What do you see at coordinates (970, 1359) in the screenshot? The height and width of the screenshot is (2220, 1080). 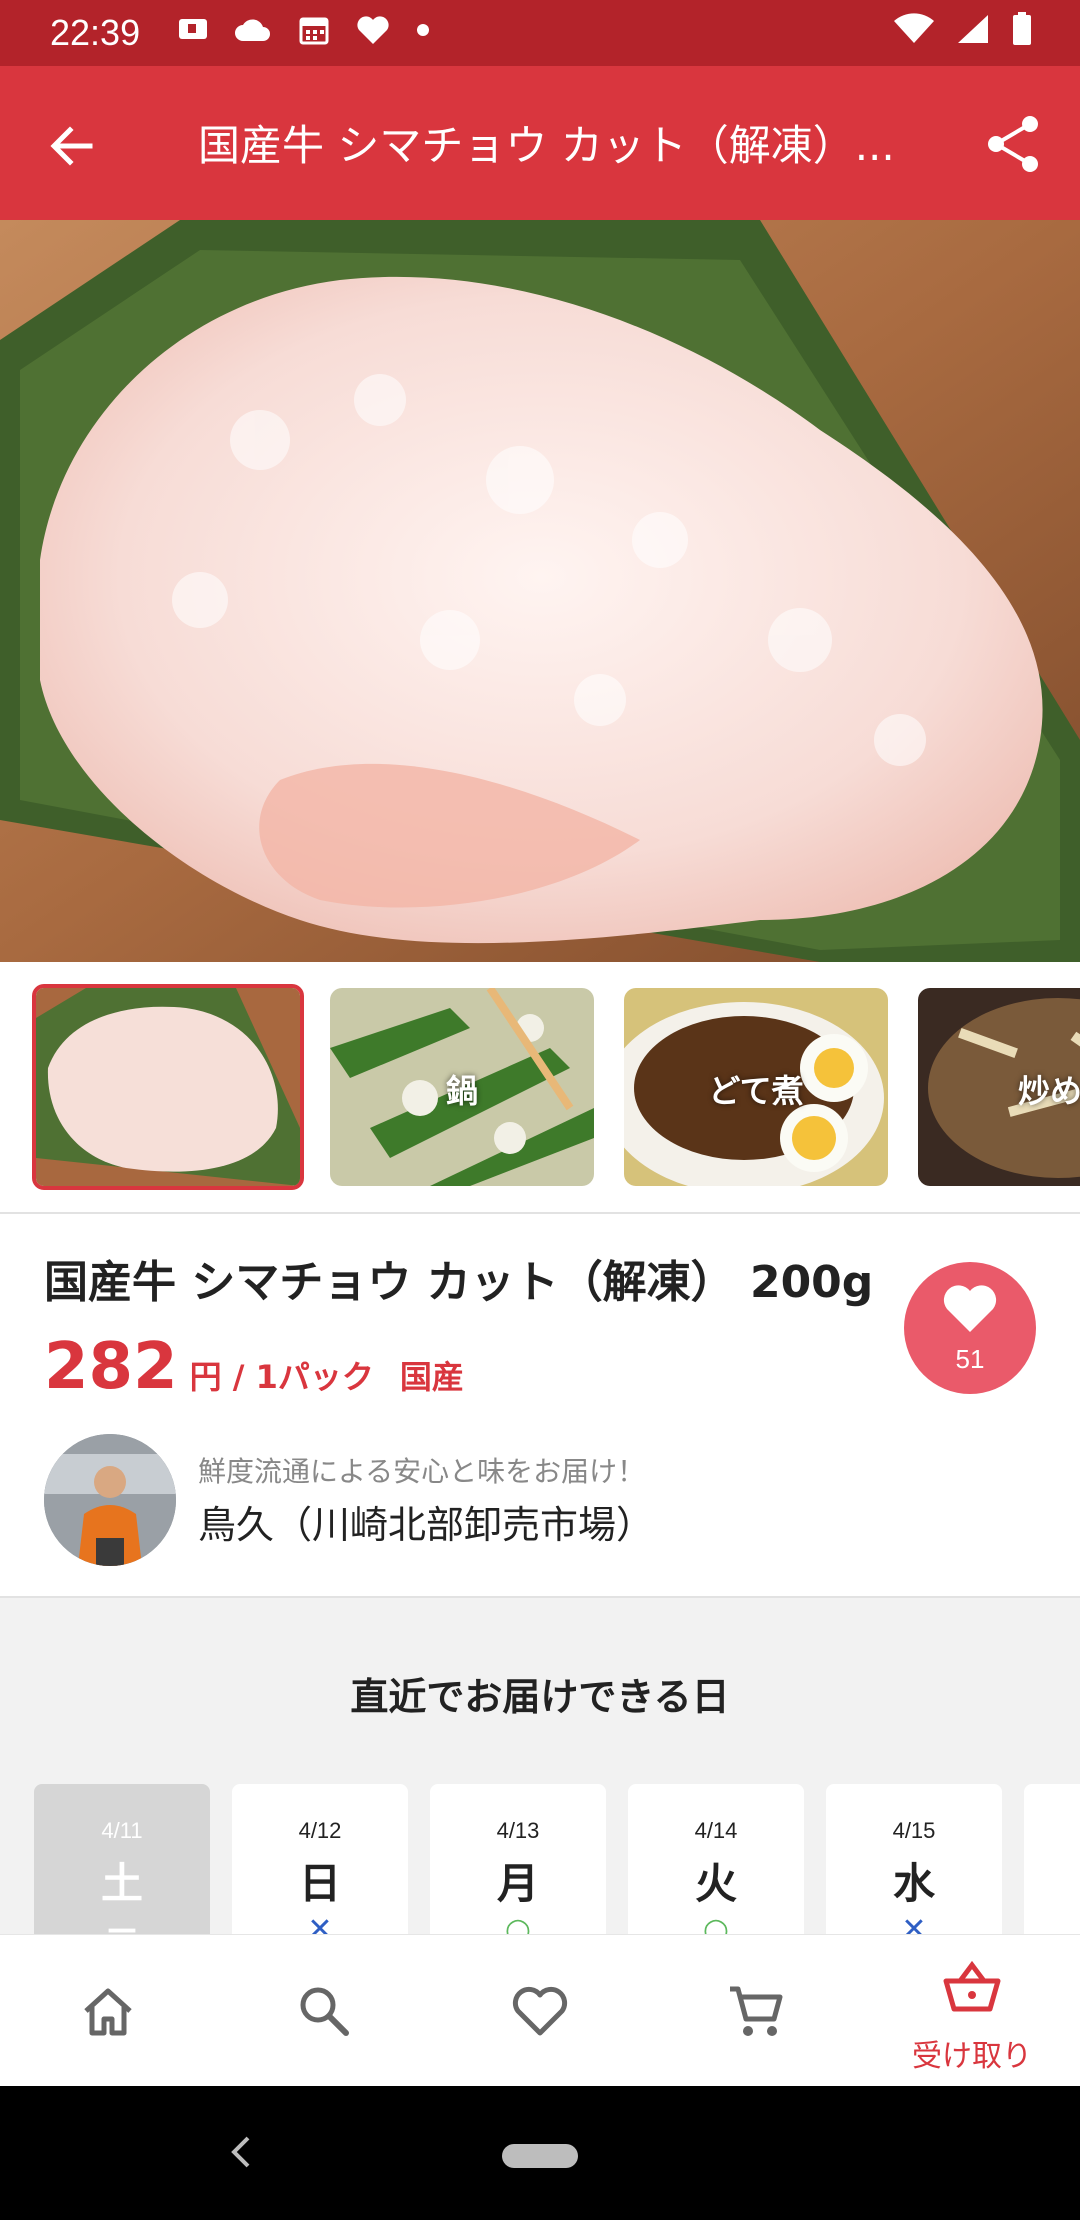 I see `like-count: 51` at bounding box center [970, 1359].